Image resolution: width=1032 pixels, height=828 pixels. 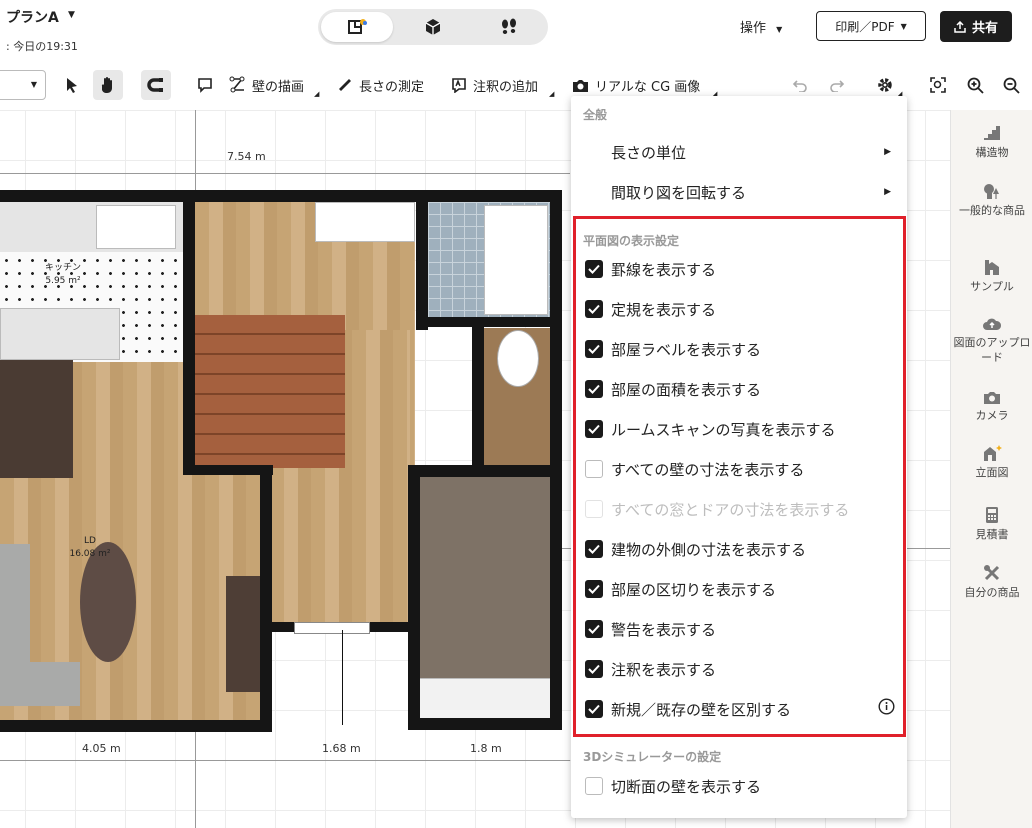 I want to click on operations-label: 操作, so click(x=753, y=28).